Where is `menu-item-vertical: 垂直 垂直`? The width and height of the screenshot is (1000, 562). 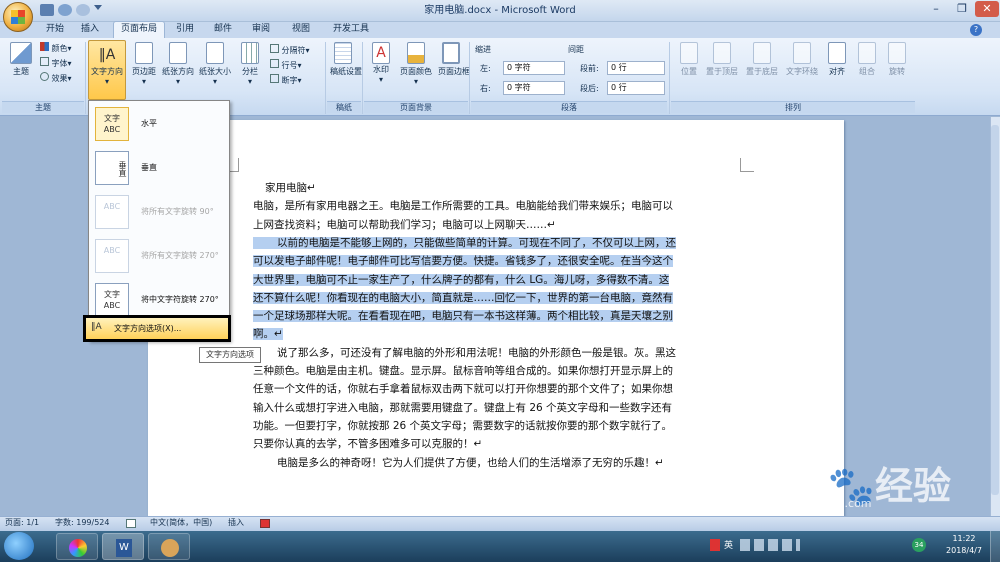 menu-item-vertical: 垂直 垂直 is located at coordinates (159, 169).